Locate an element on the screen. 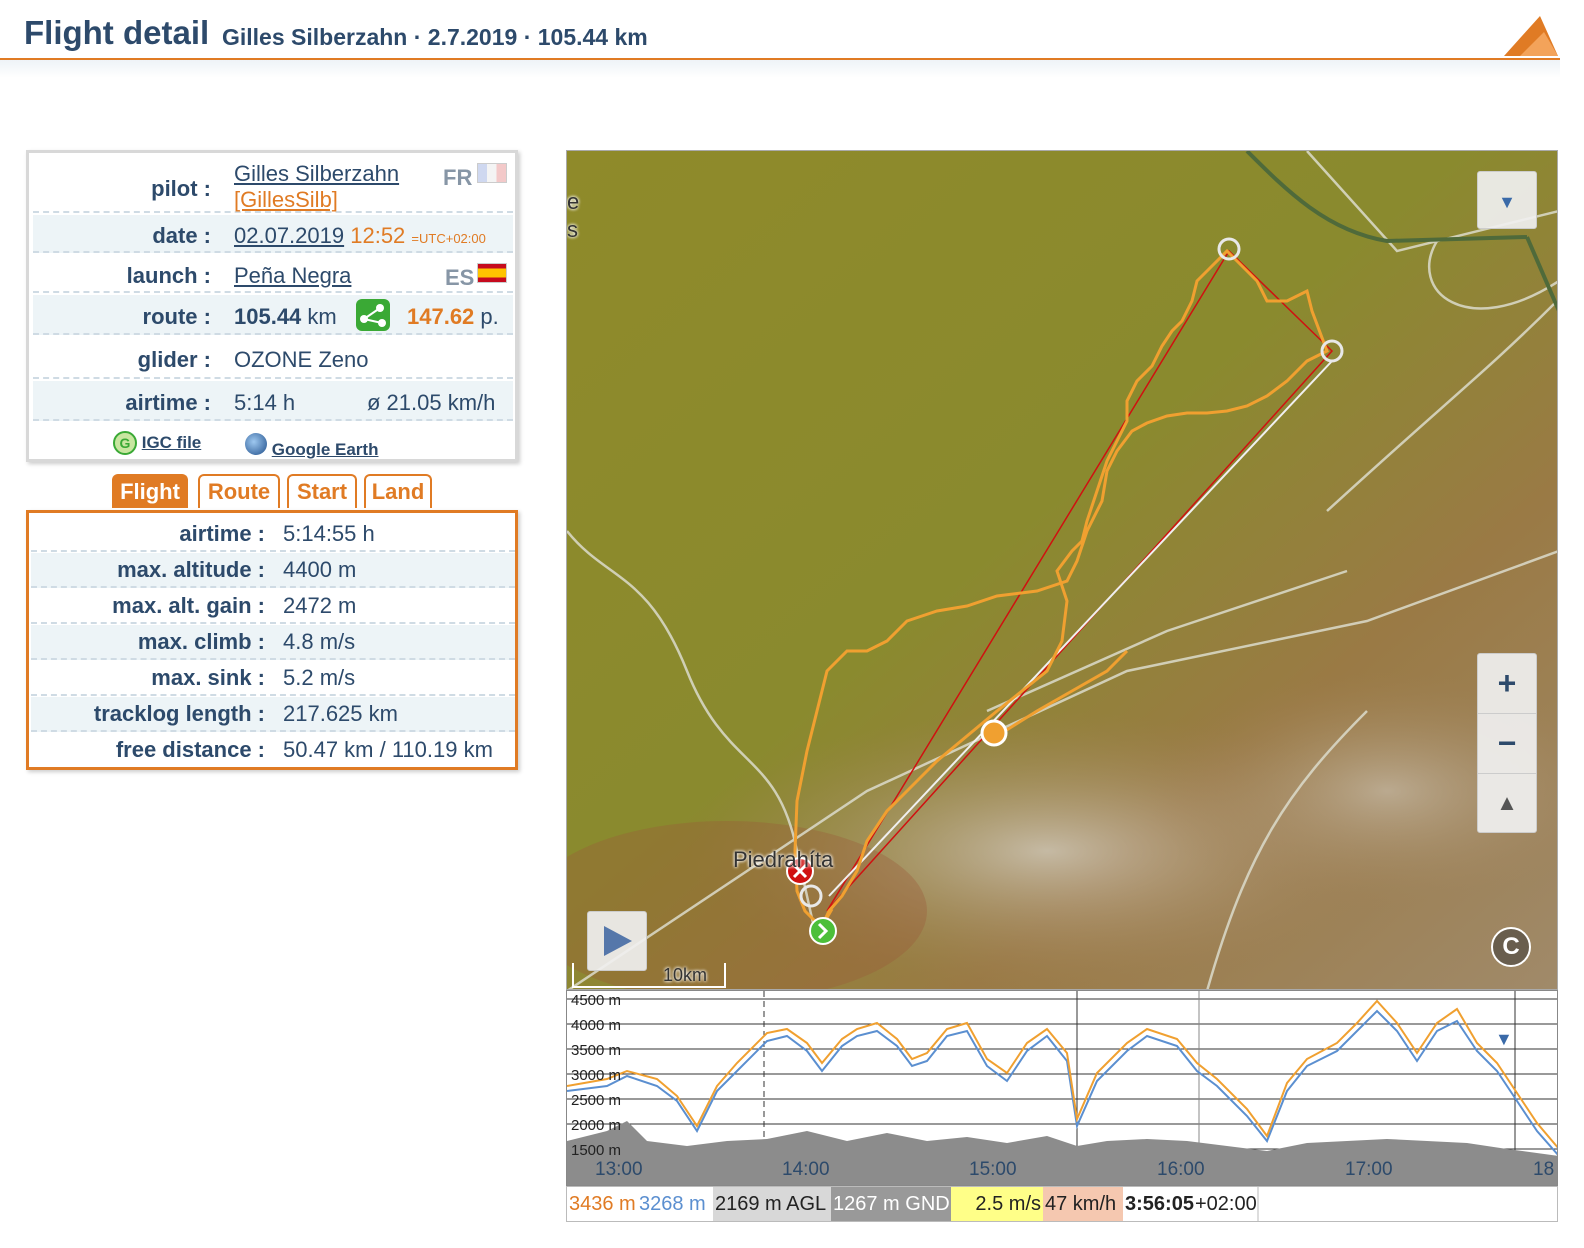  play-button is located at coordinates (617, 941).